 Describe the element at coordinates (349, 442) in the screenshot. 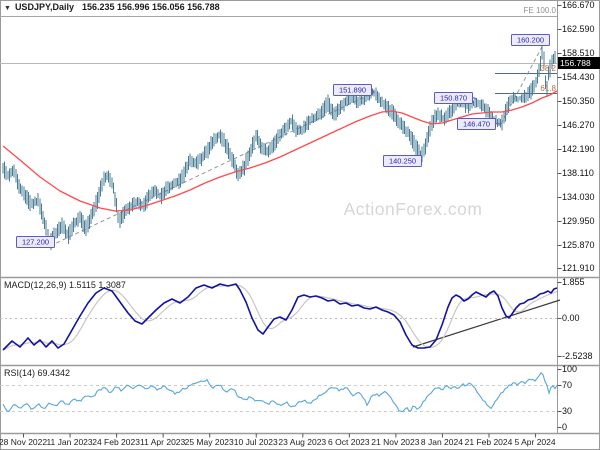

I see `date-label: 6 Oct 2023` at that location.